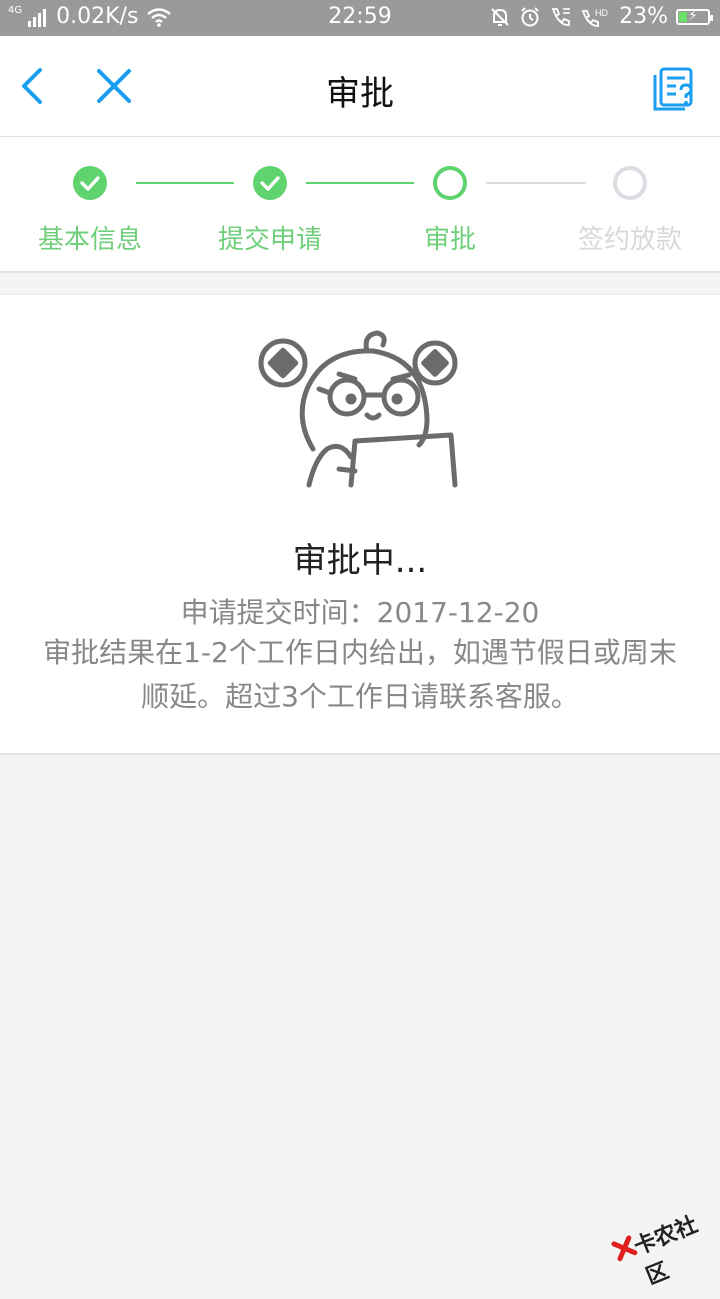 Image resolution: width=720 pixels, height=1299 pixels. I want to click on hd-call-icon: HD, so click(595, 17).